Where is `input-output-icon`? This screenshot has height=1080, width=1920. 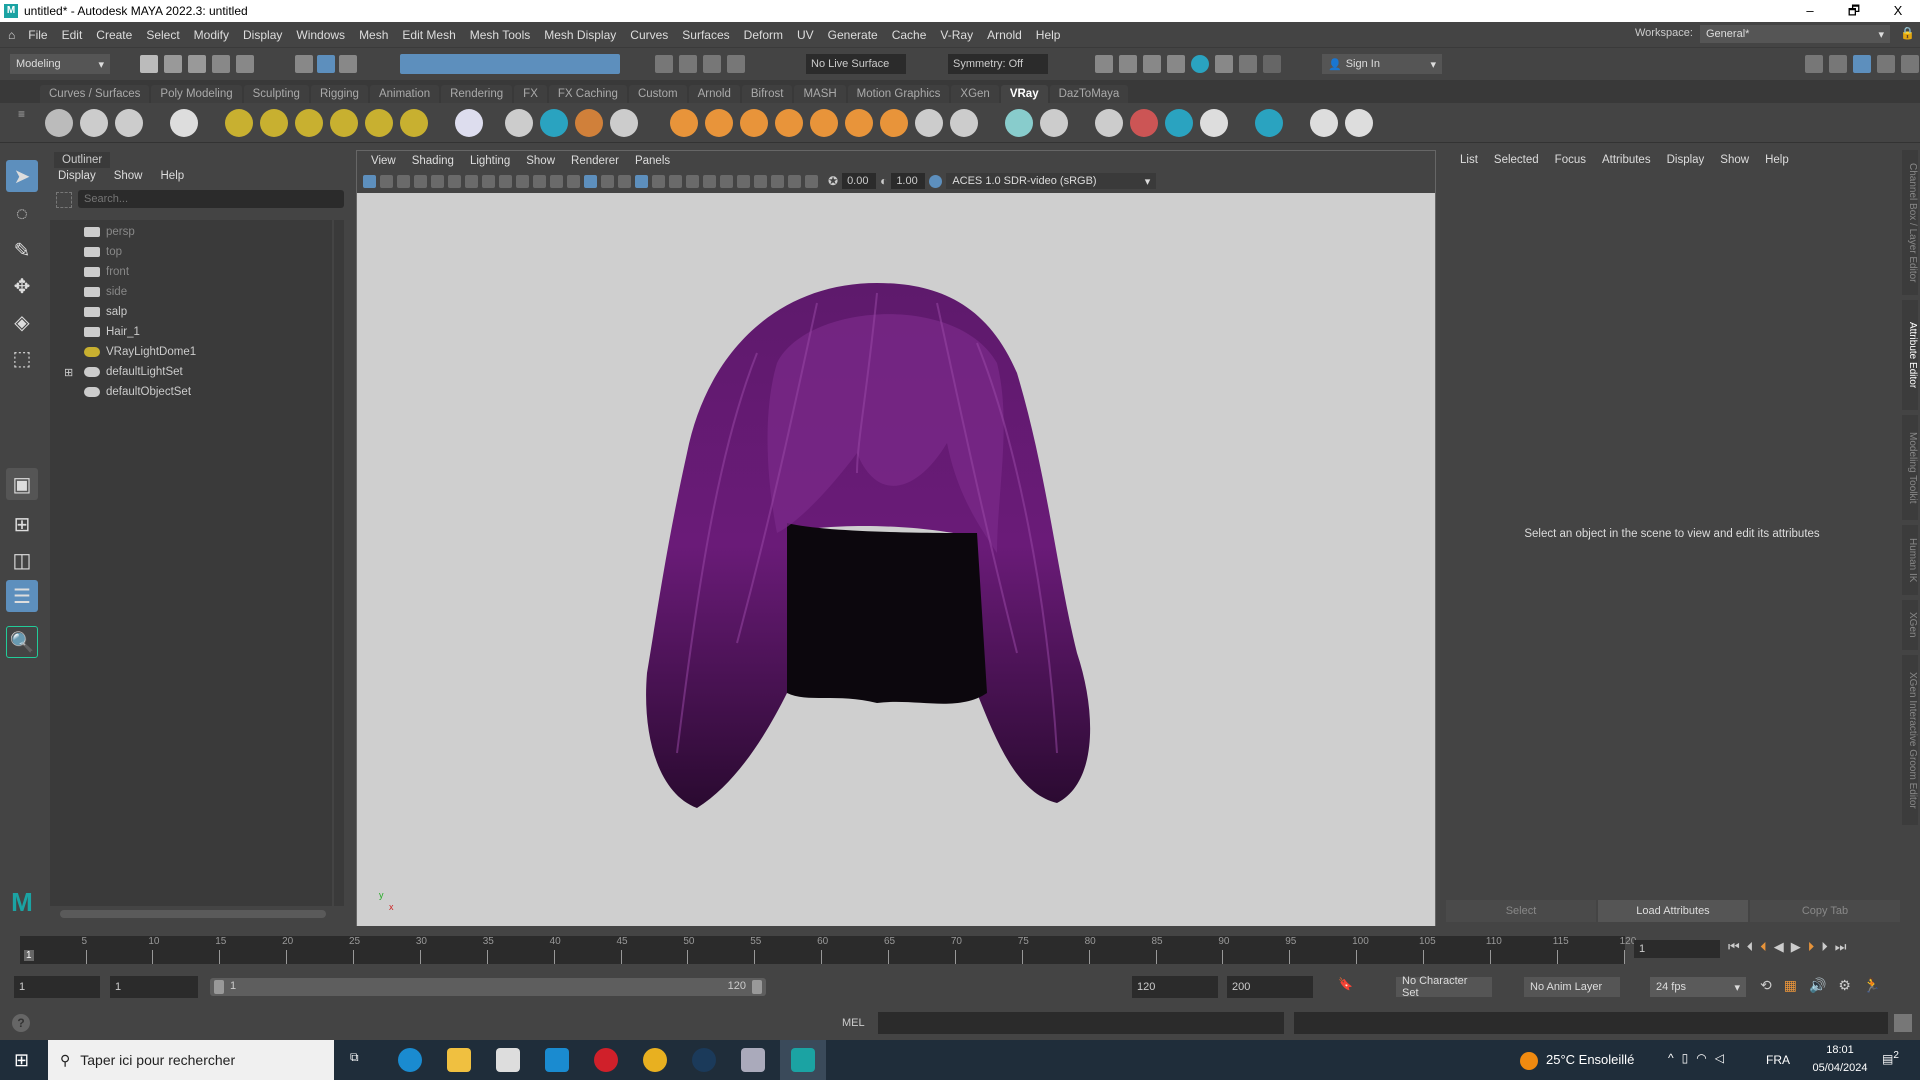
input-output-icon is located at coordinates (688, 64).